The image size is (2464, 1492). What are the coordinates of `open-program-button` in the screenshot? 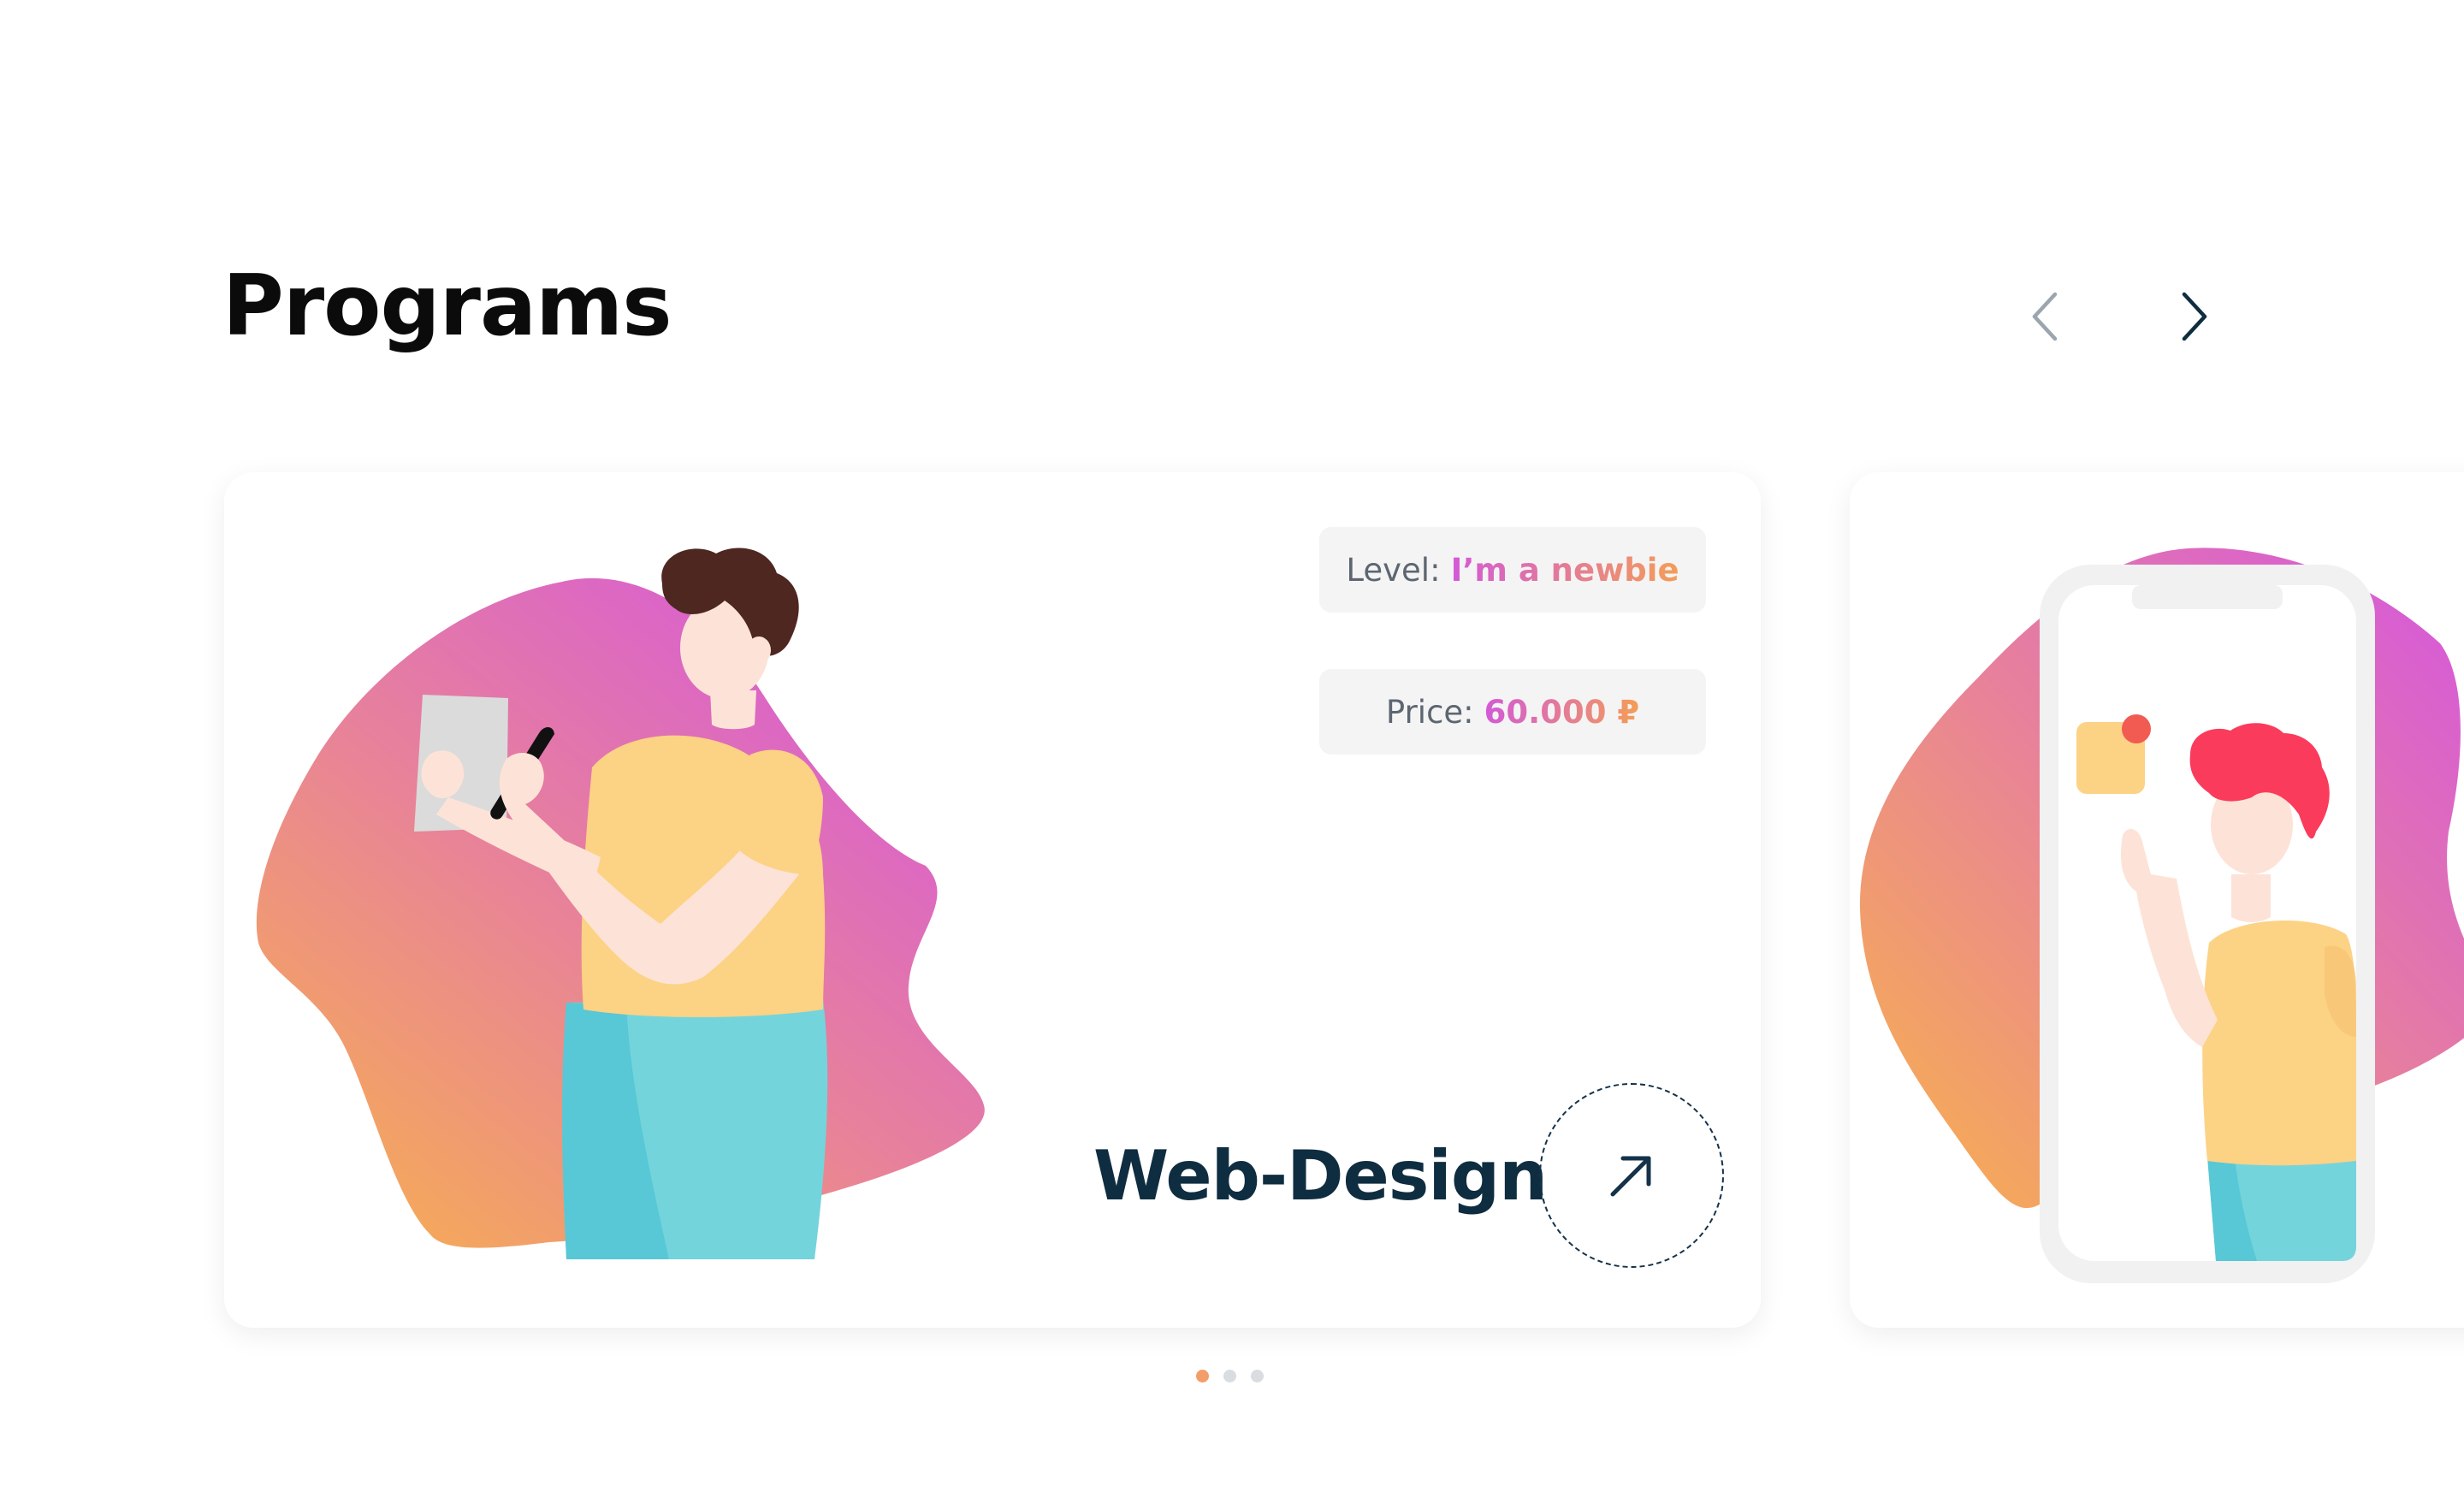 It's located at (1631, 1175).